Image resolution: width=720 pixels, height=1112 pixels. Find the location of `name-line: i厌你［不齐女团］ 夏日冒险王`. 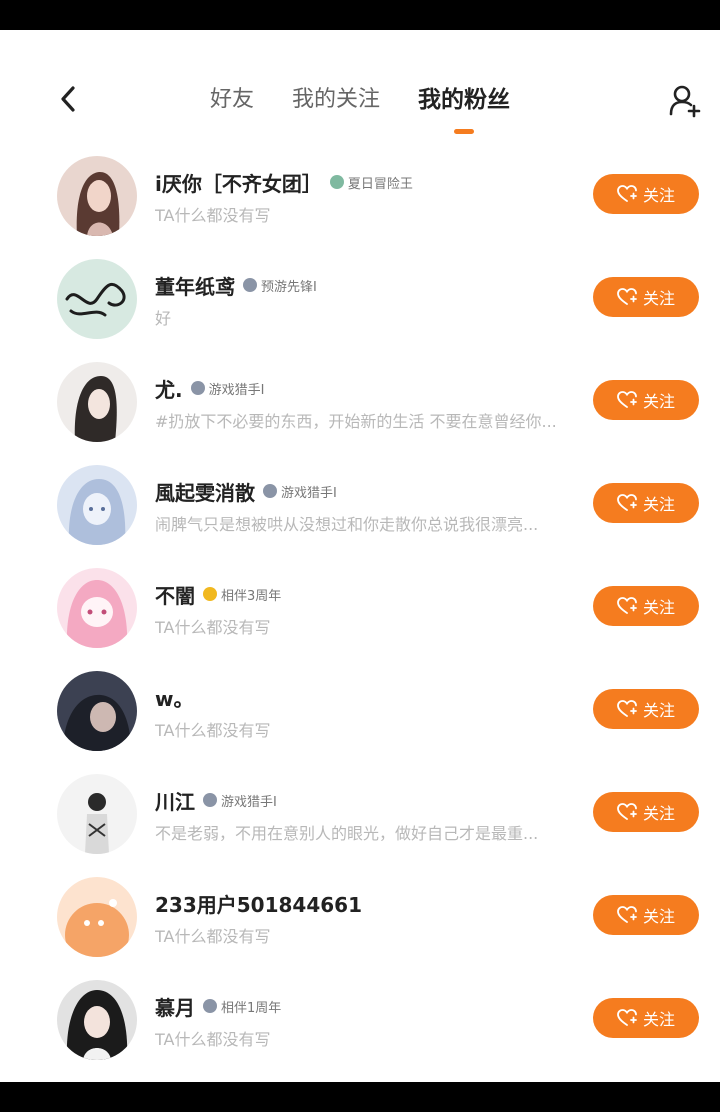

name-line: i厌你［不齐女团］ 夏日冒险王 is located at coordinates (284, 182).